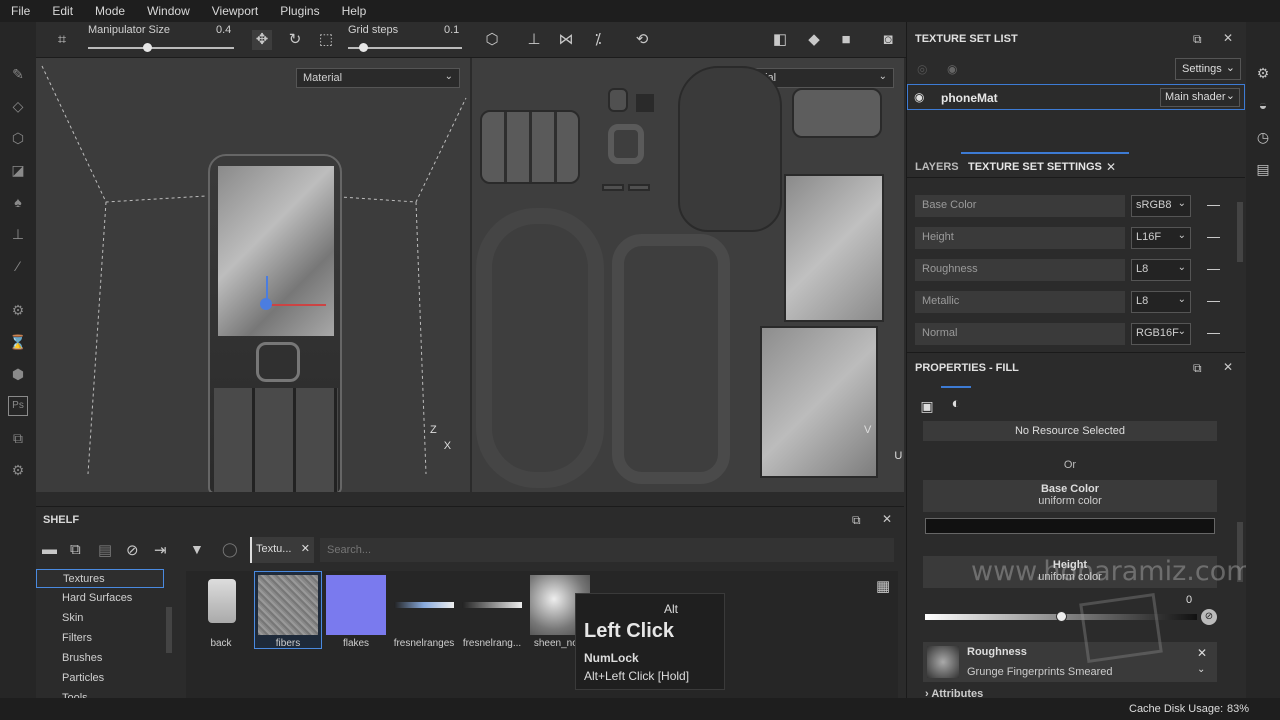 The width and height of the screenshot is (1280, 720). I want to click on rotate-icon: ↻, so click(295, 40).